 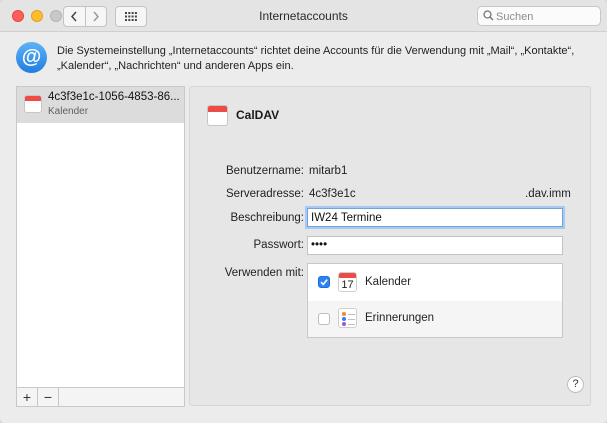 What do you see at coordinates (347, 318) in the screenshot?
I see `reminders-icon` at bounding box center [347, 318].